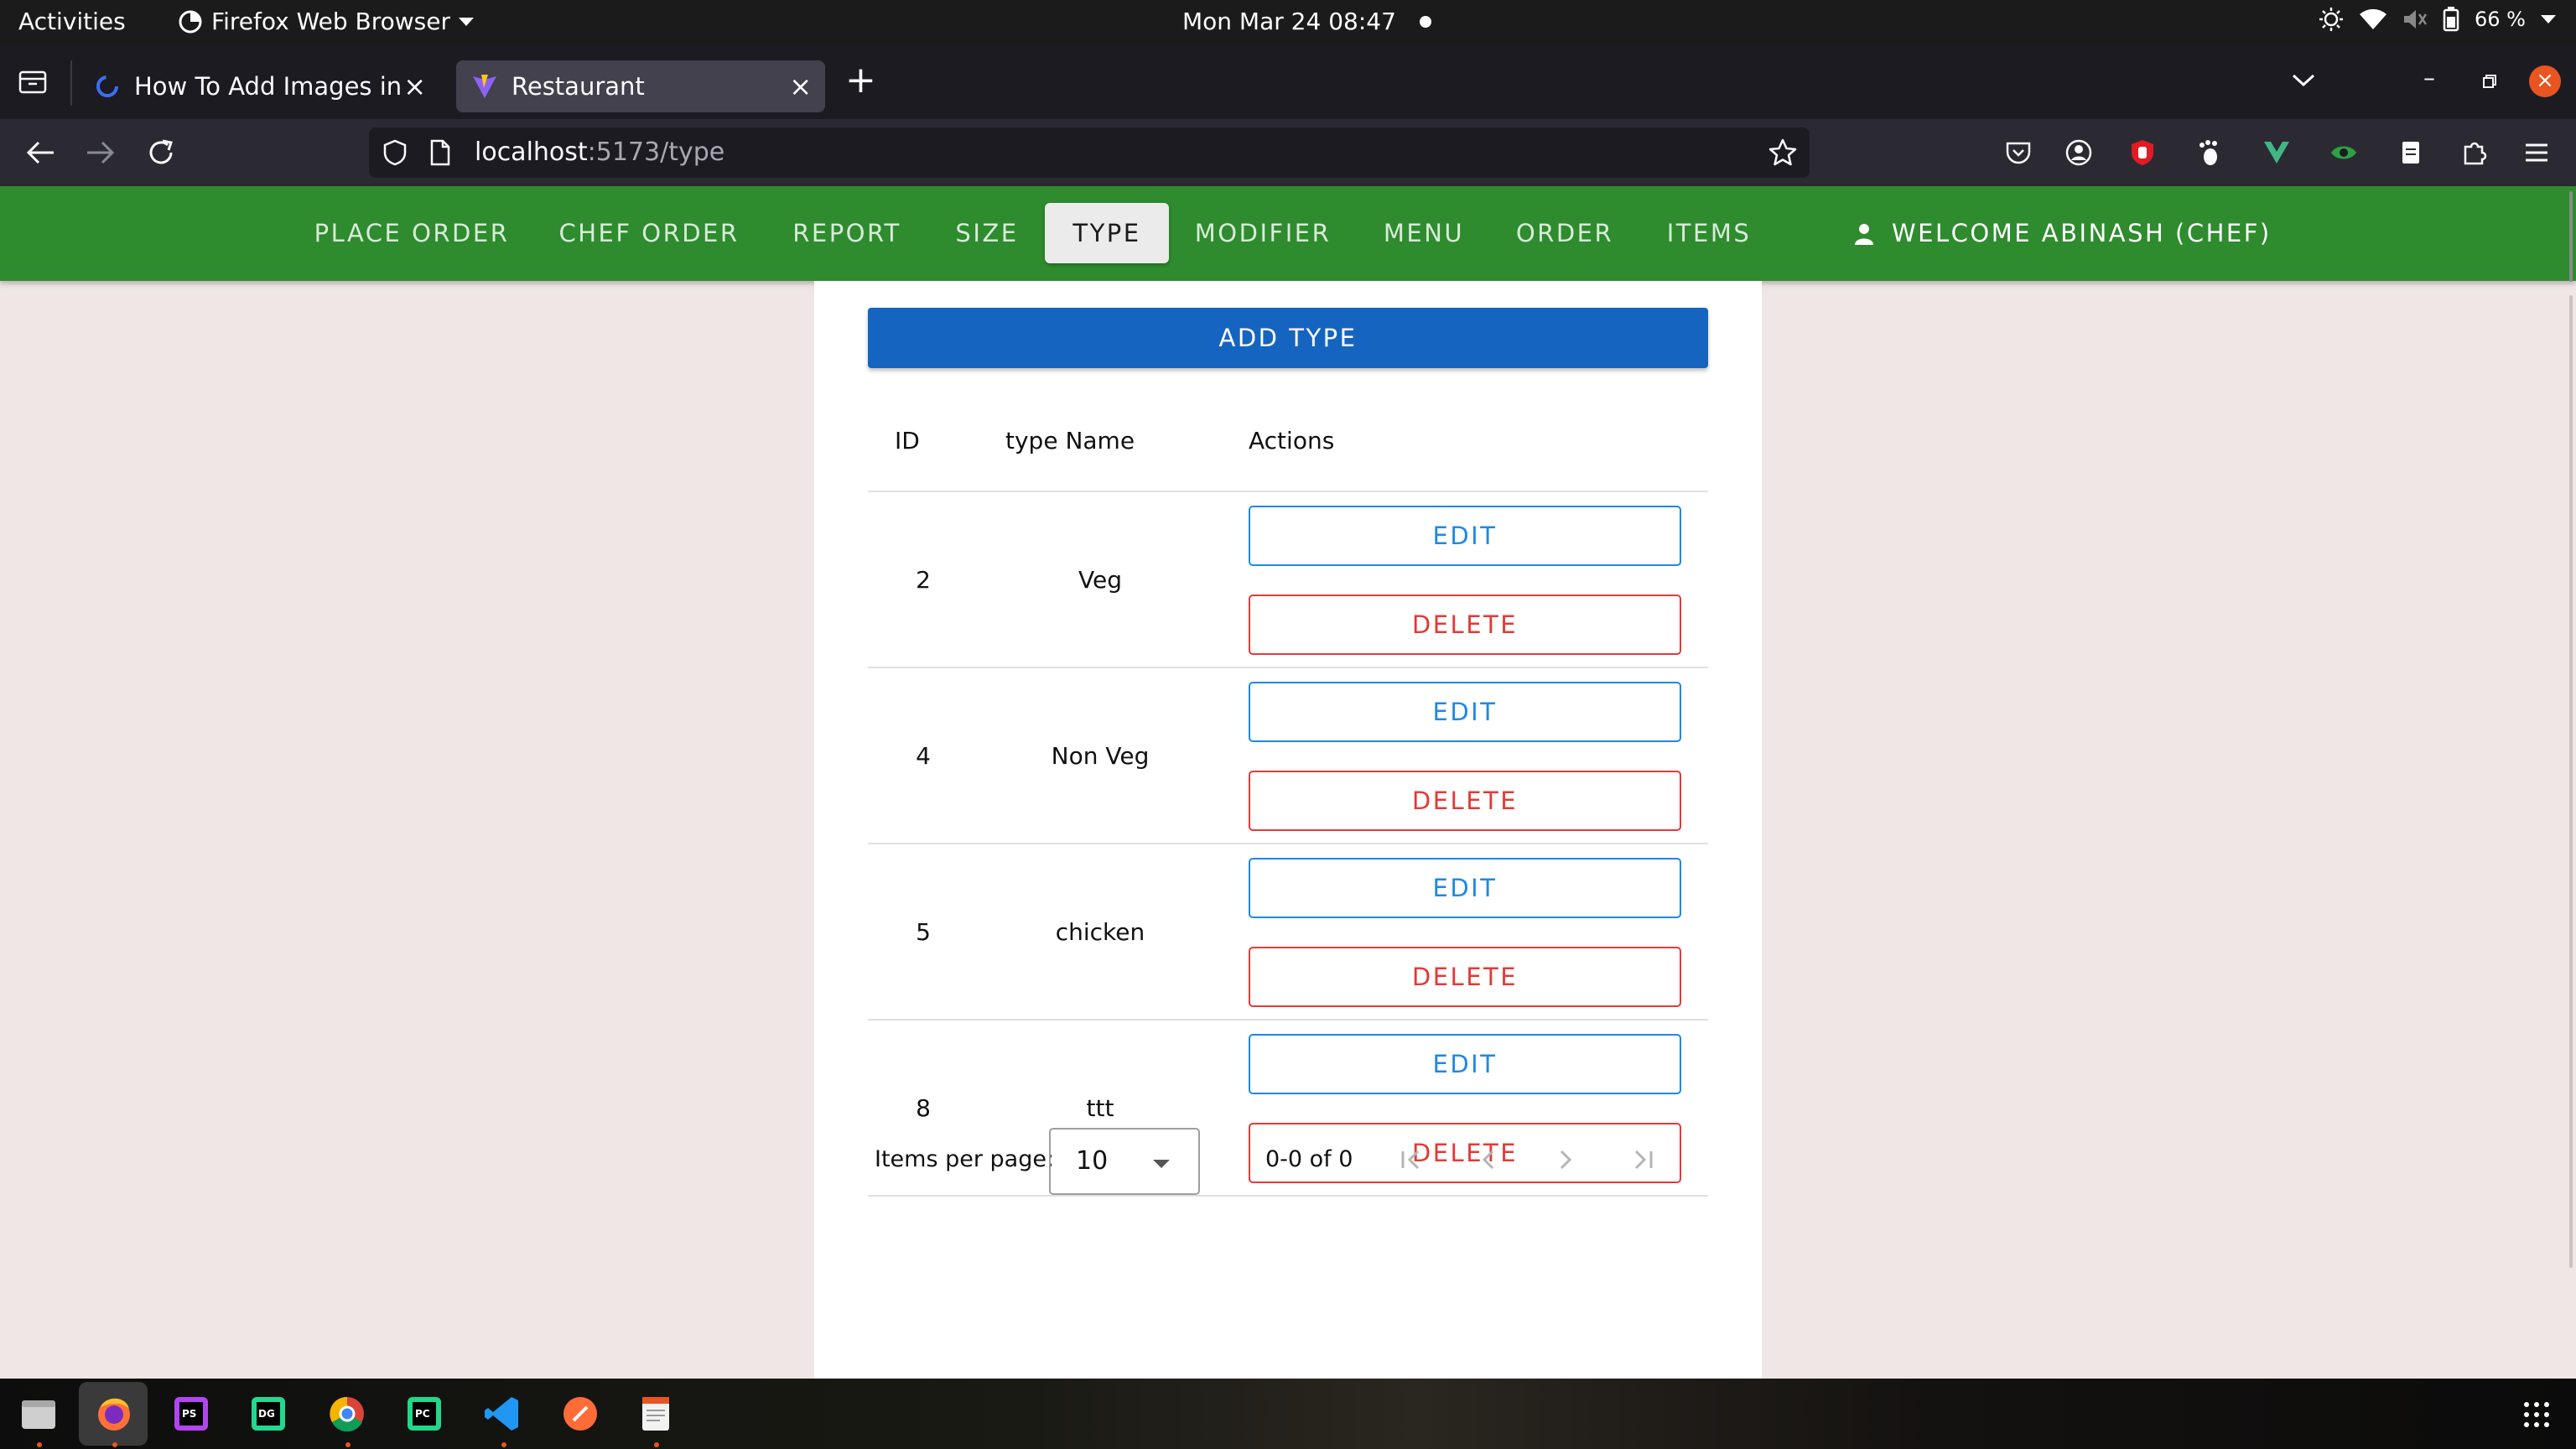  Describe the element at coordinates (161, 153) in the screenshot. I see `reload-icon` at that location.